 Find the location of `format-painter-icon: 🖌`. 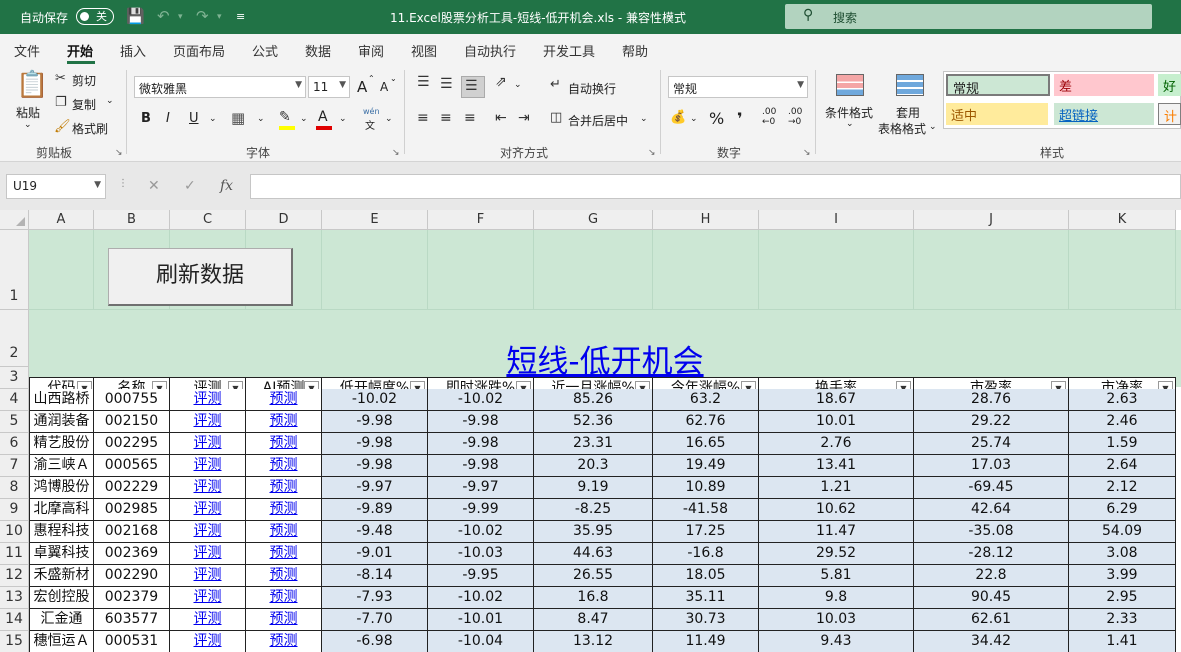

format-painter-icon: 🖌 is located at coordinates (62, 126).